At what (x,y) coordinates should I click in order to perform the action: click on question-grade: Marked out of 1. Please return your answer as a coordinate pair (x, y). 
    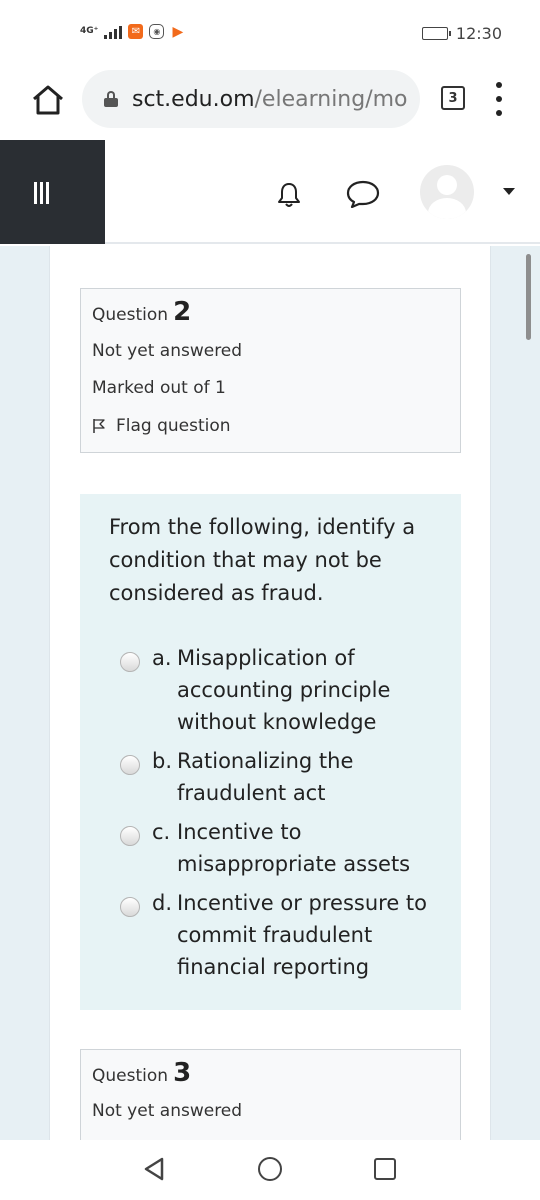
    Looking at the image, I should click on (159, 388).